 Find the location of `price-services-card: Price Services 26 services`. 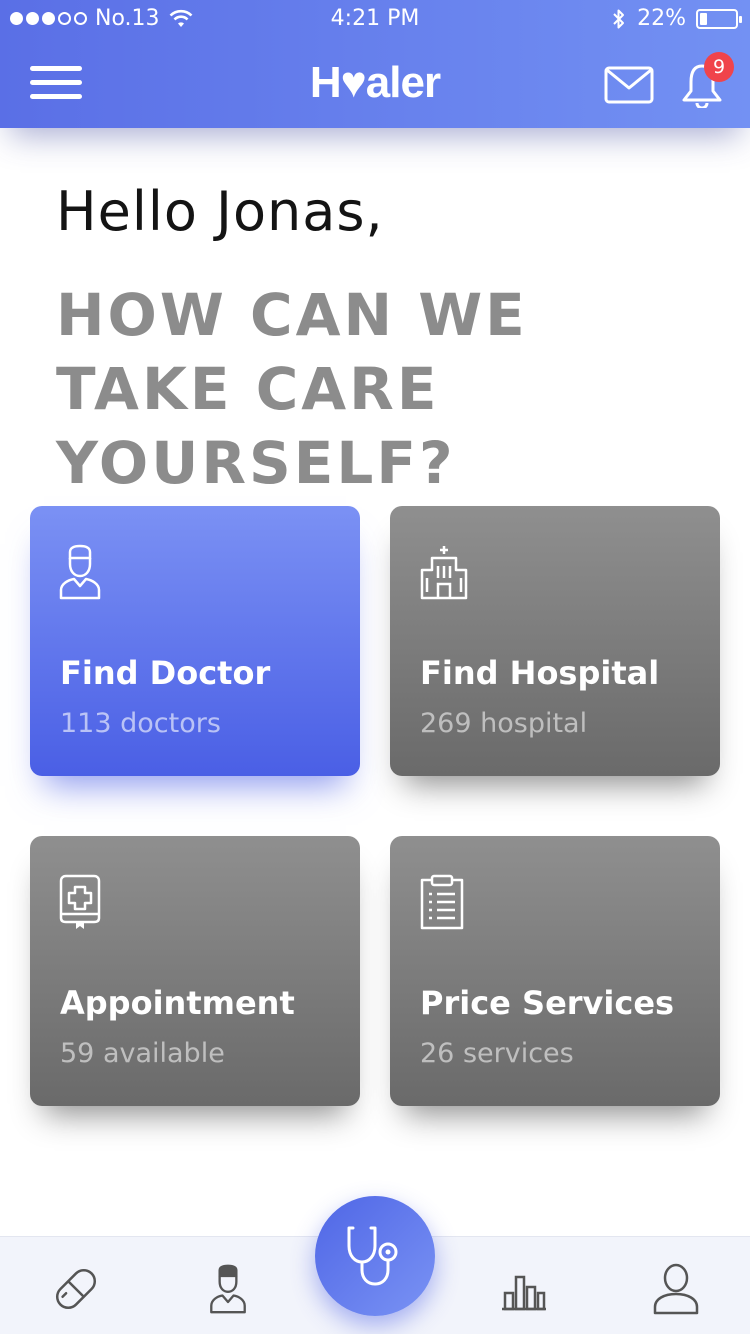

price-services-card: Price Services 26 services is located at coordinates (555, 971).